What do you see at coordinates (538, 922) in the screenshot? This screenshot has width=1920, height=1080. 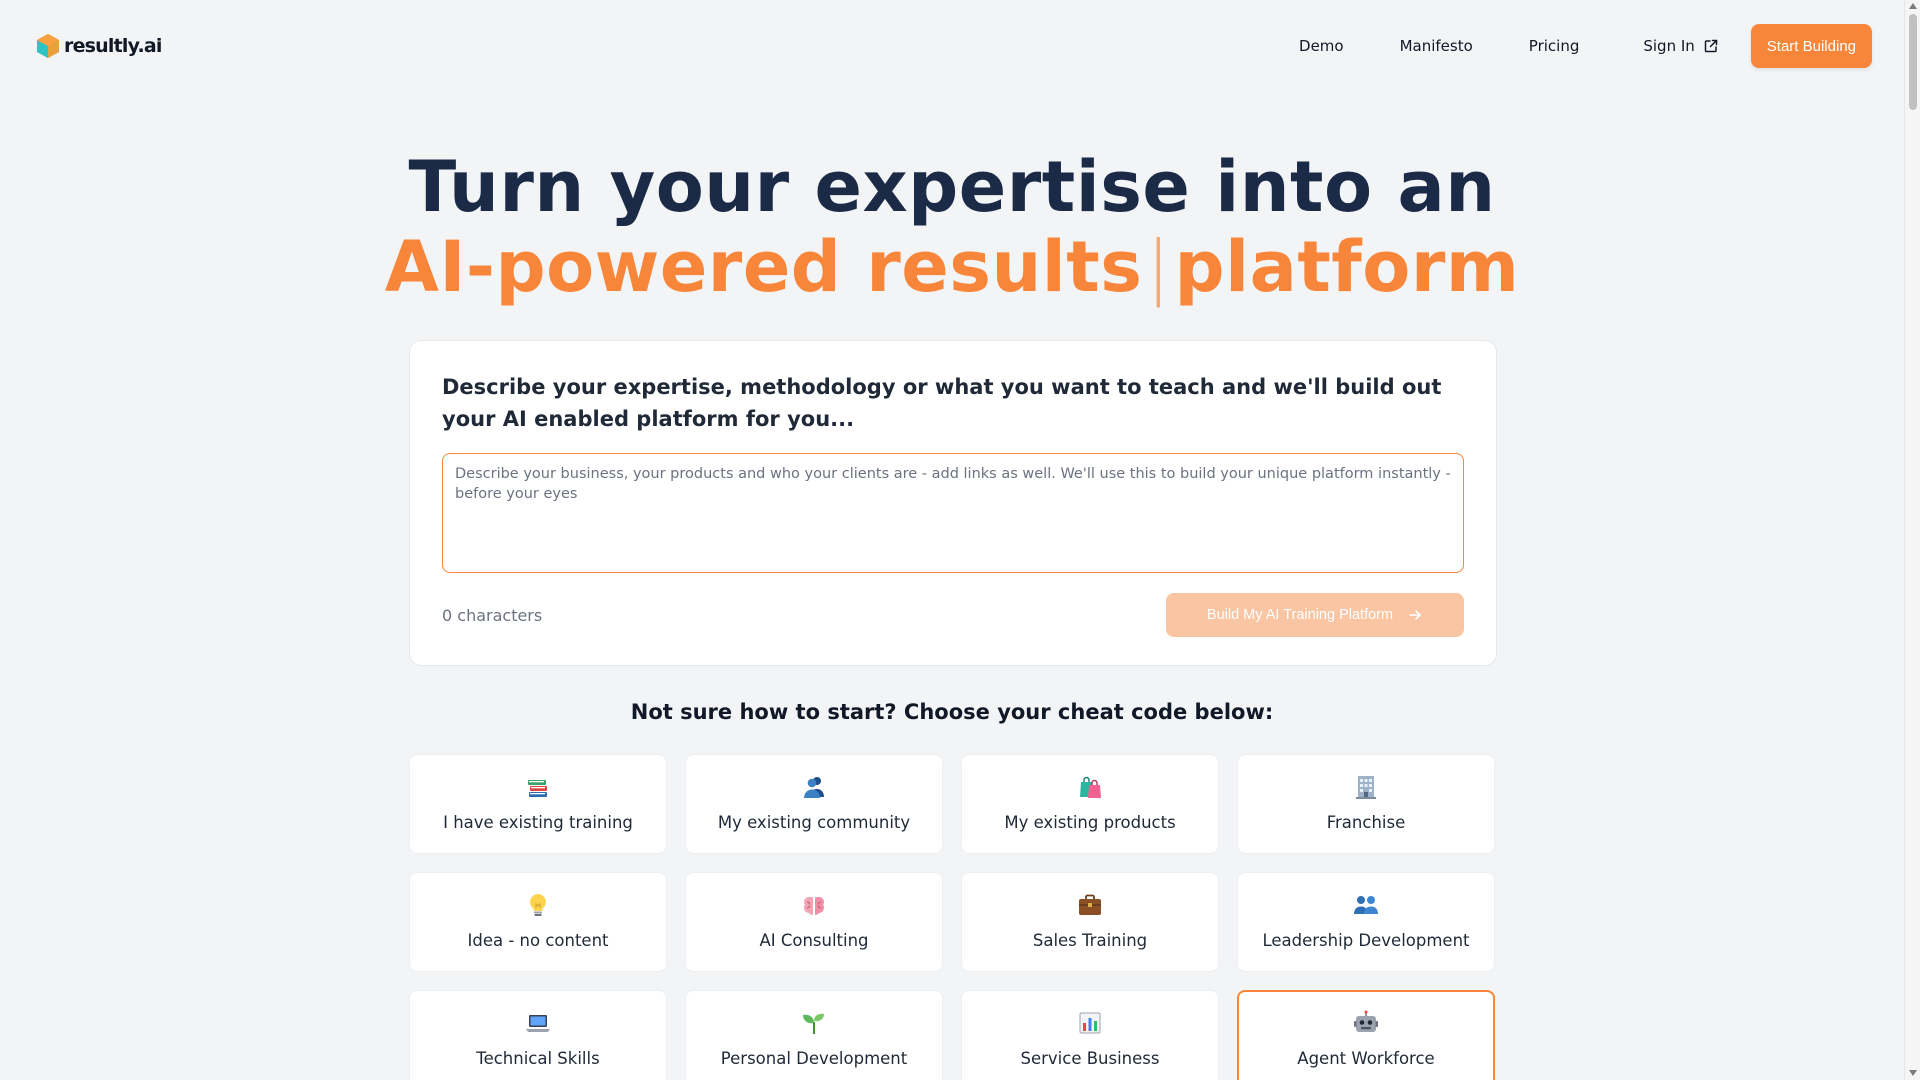 I see `cheat-code-idea-no-content: Idea - no content` at bounding box center [538, 922].